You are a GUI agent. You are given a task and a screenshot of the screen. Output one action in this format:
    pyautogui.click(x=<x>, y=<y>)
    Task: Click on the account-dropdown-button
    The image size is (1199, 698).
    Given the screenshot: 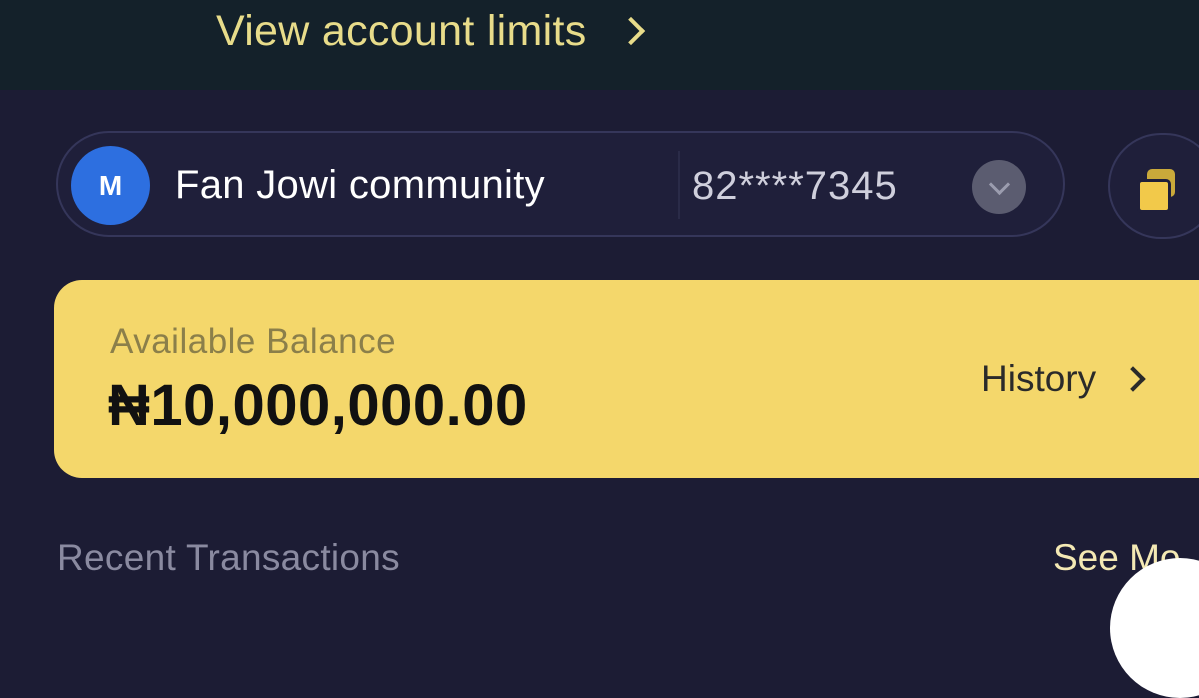 What is the action you would take?
    pyautogui.click(x=999, y=187)
    